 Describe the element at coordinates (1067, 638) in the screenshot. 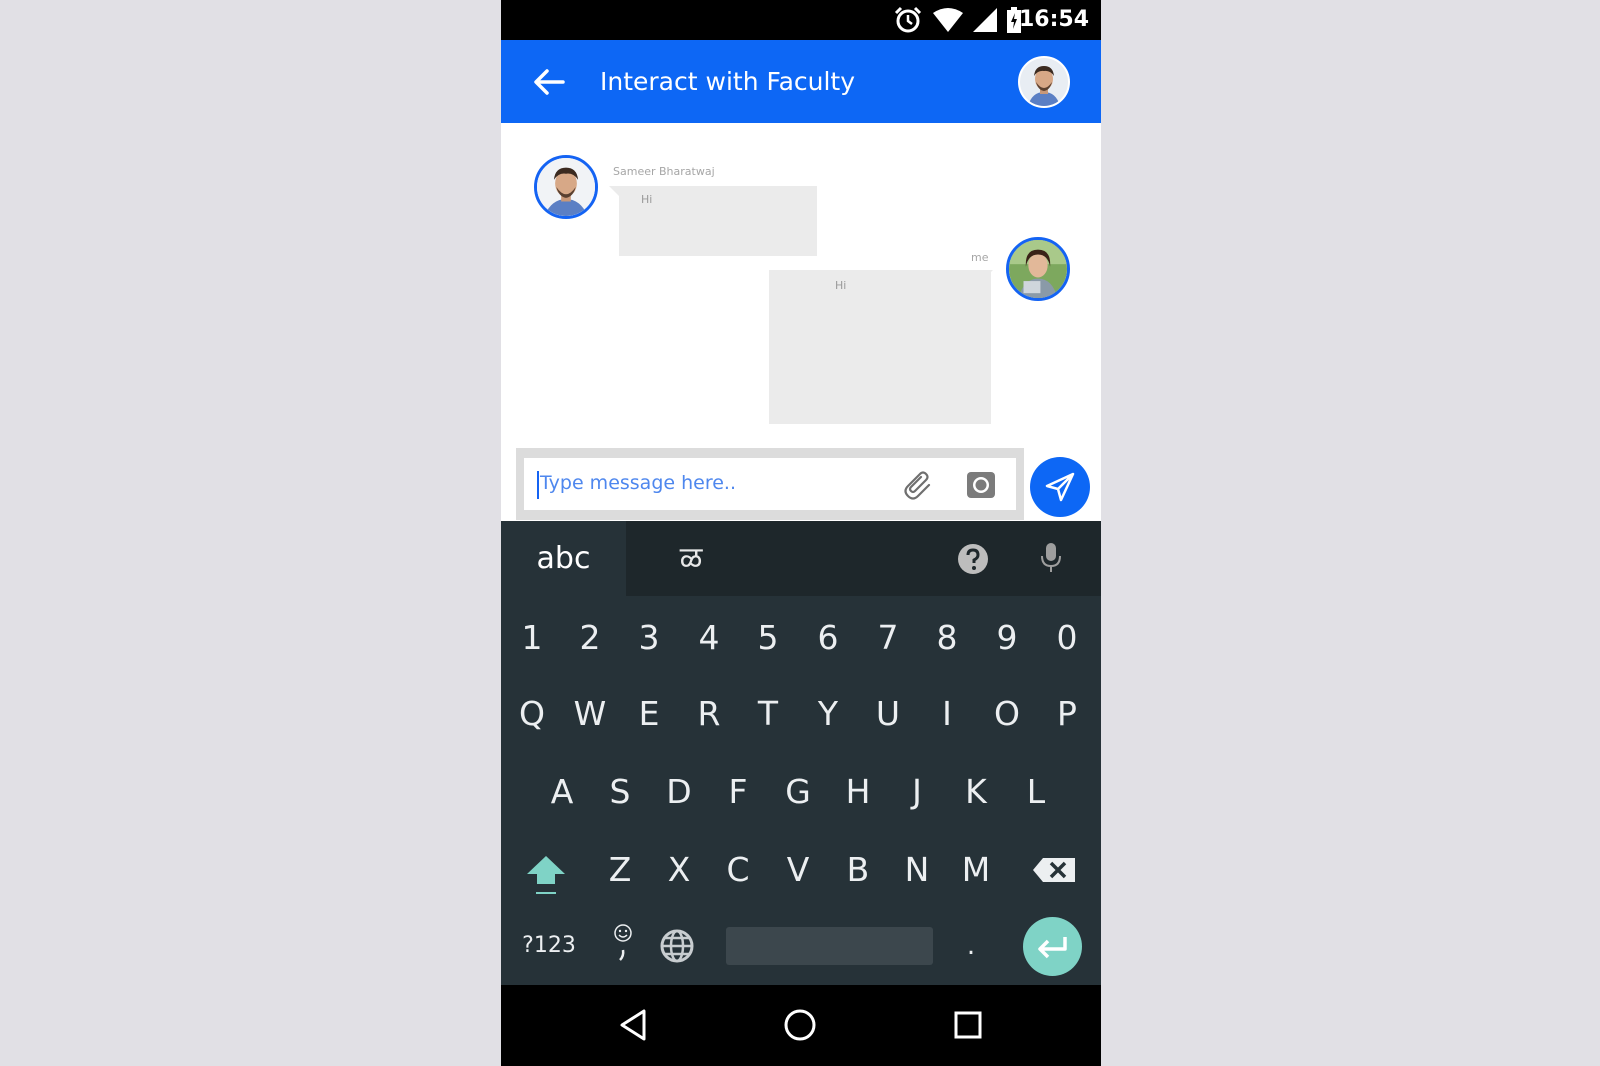

I see `key-0: 0` at that location.